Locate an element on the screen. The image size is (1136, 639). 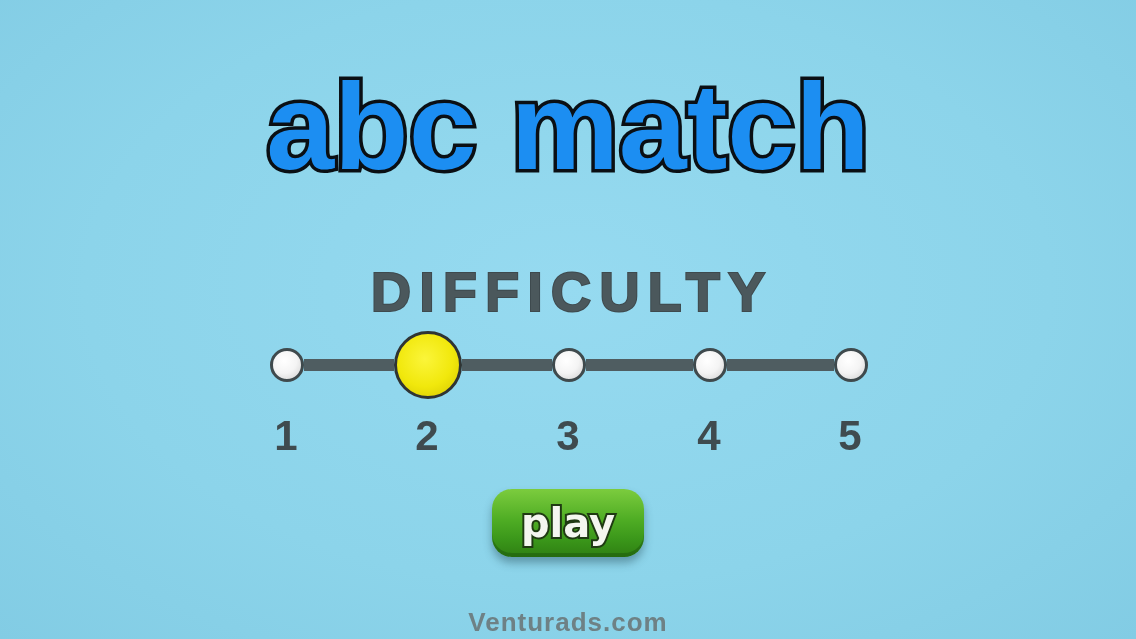
difficulty-label: DIFFICULTY is located at coordinates (571, 292).